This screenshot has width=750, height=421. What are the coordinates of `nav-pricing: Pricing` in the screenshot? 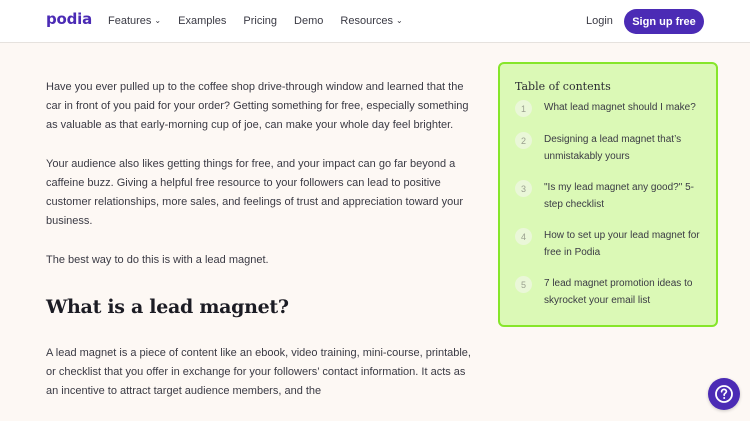 It's located at (260, 21).